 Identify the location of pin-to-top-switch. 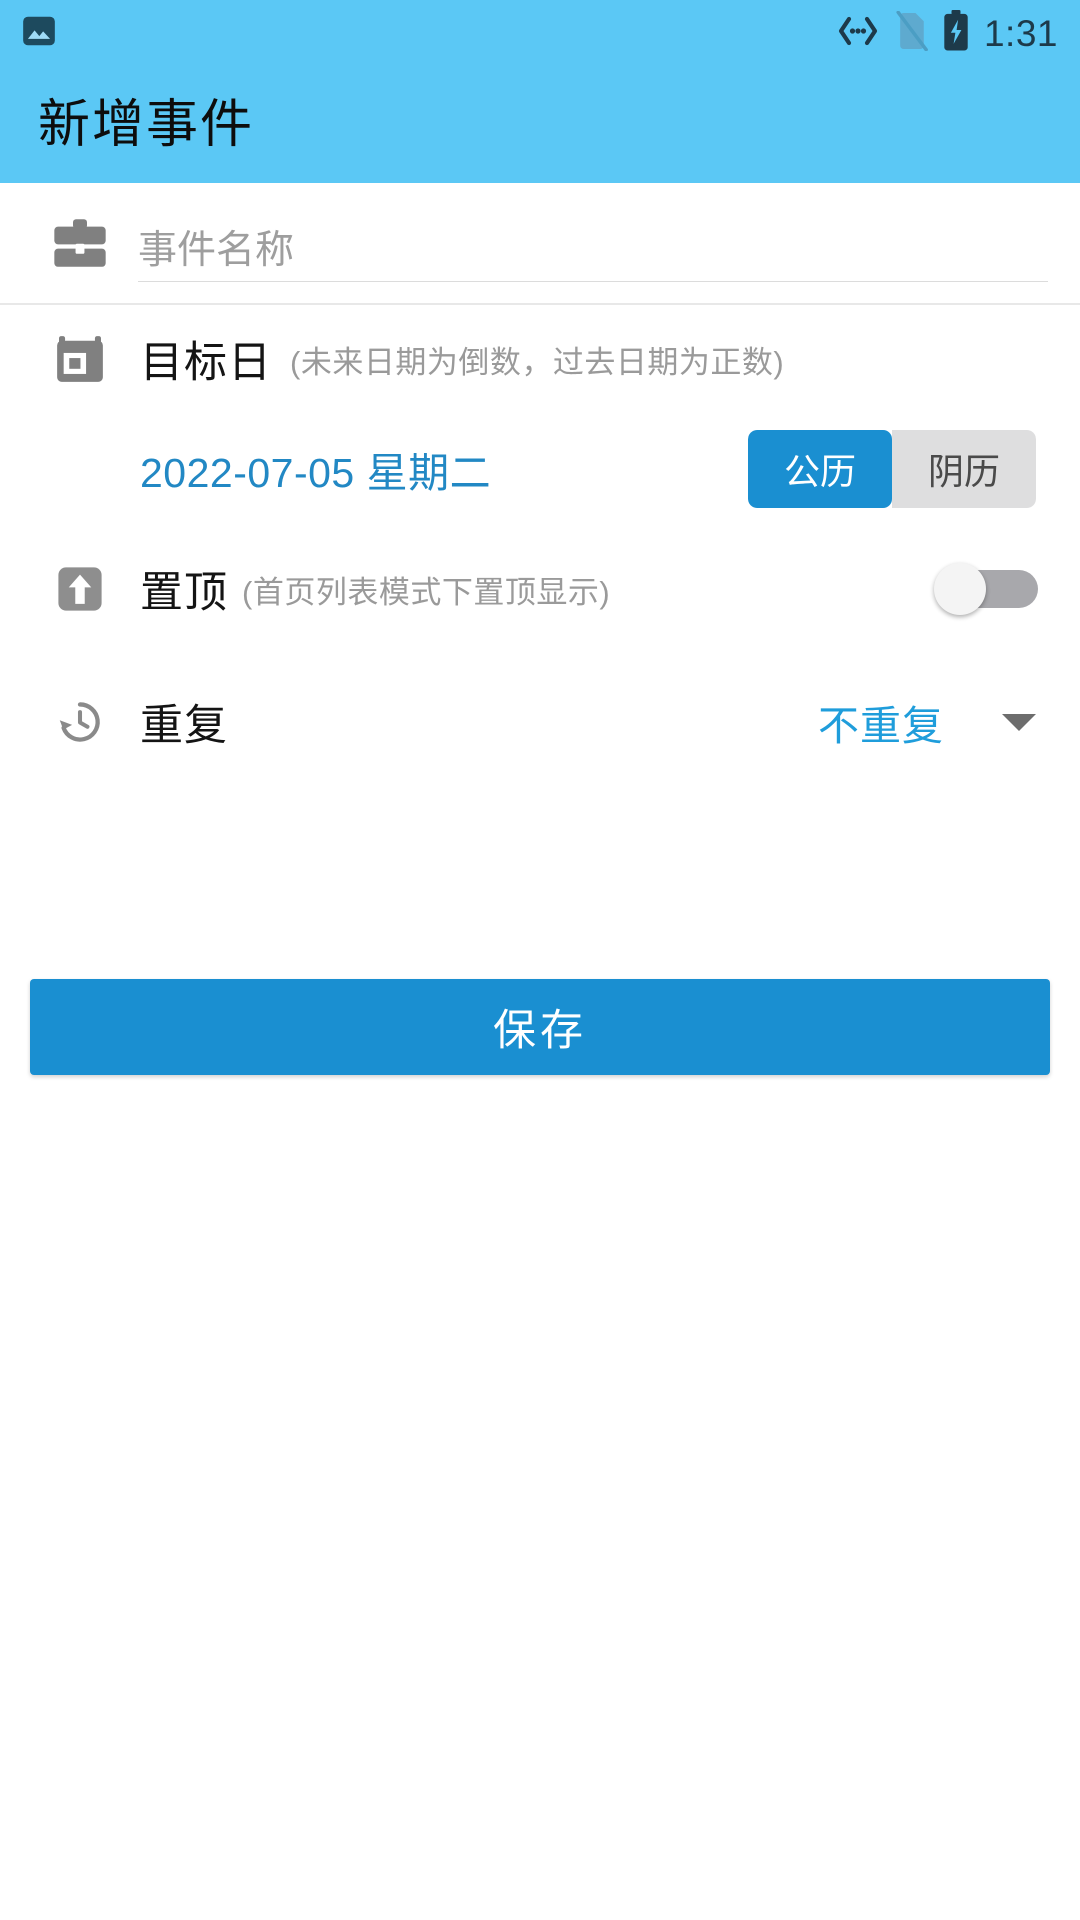
(986, 589).